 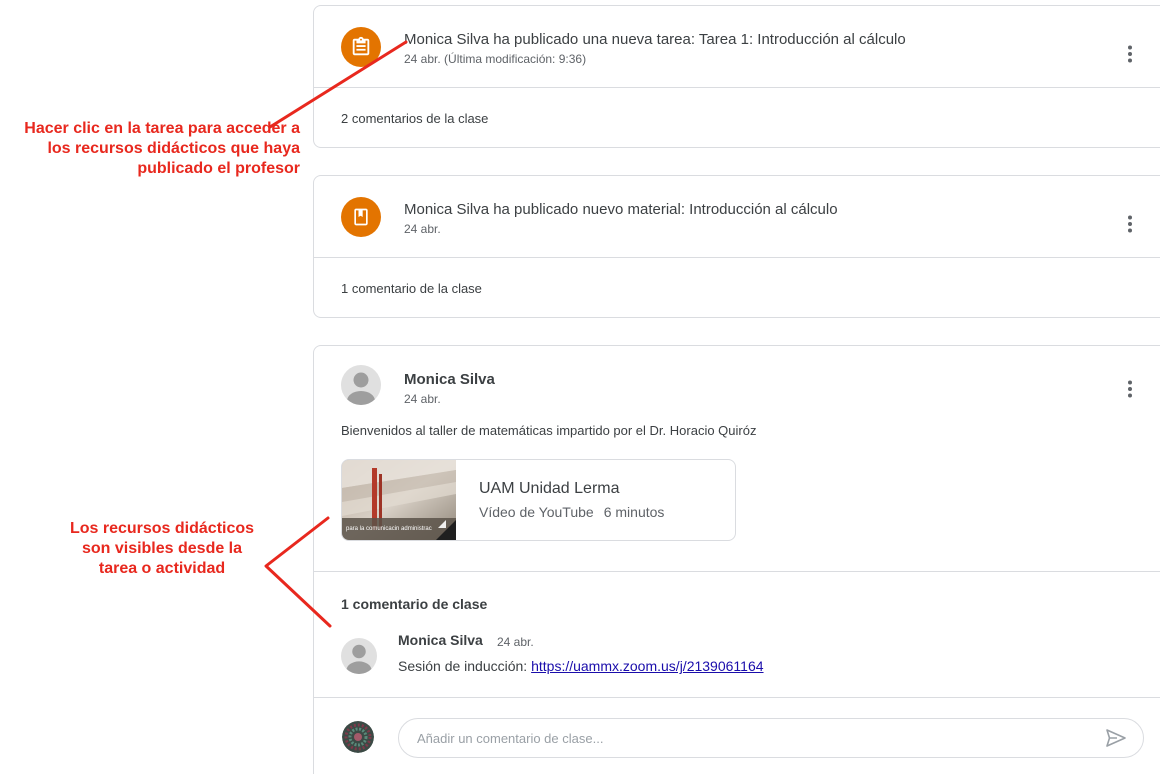 I want to click on send-button, so click(x=1116, y=738).